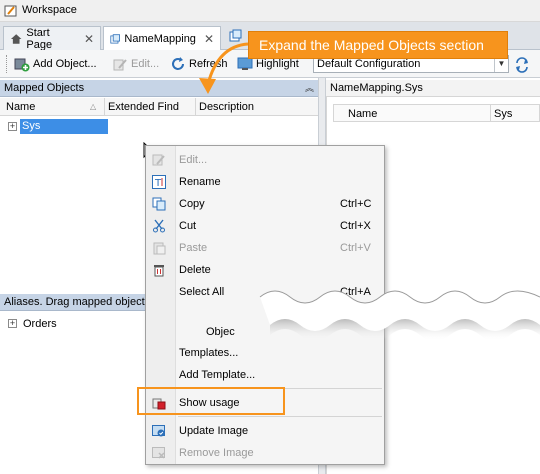 The width and height of the screenshot is (540, 474). I want to click on column-extended-find: Extended Find, so click(143, 107).